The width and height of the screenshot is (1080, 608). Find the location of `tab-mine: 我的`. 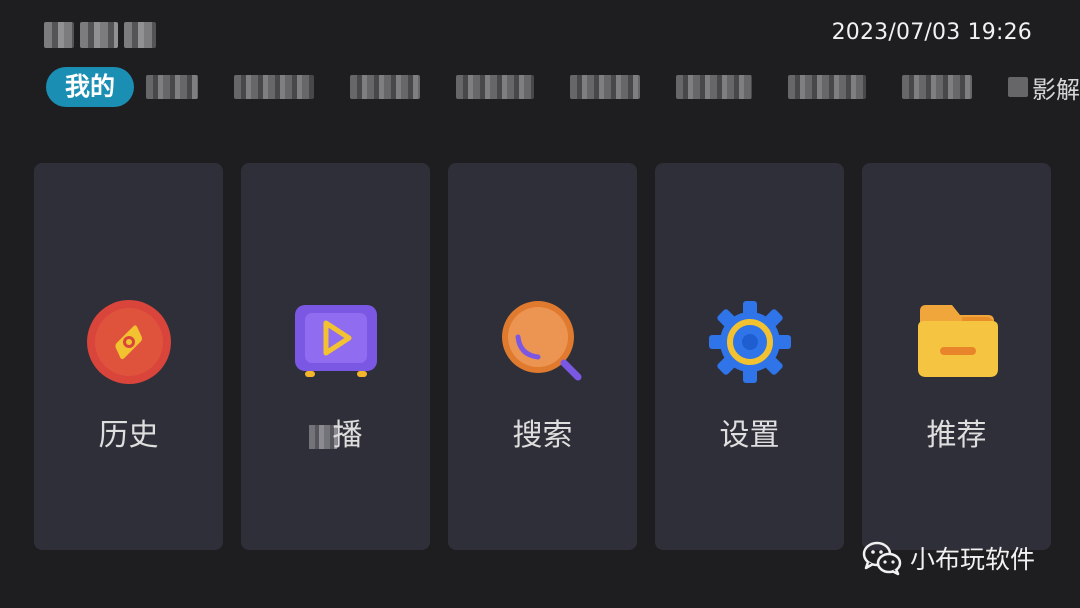

tab-mine: 我的 is located at coordinates (90, 87).